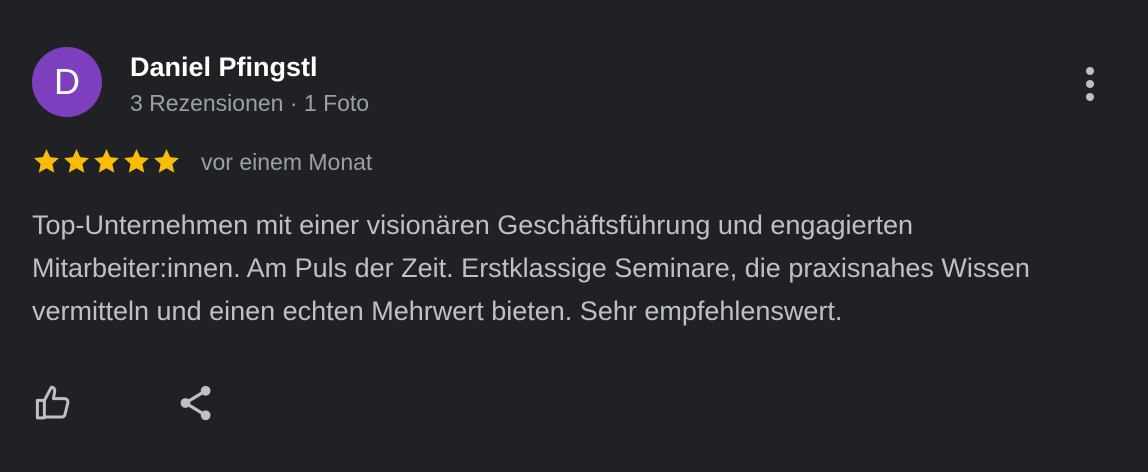 The width and height of the screenshot is (1148, 472). I want to click on star-rating, so click(106, 161).